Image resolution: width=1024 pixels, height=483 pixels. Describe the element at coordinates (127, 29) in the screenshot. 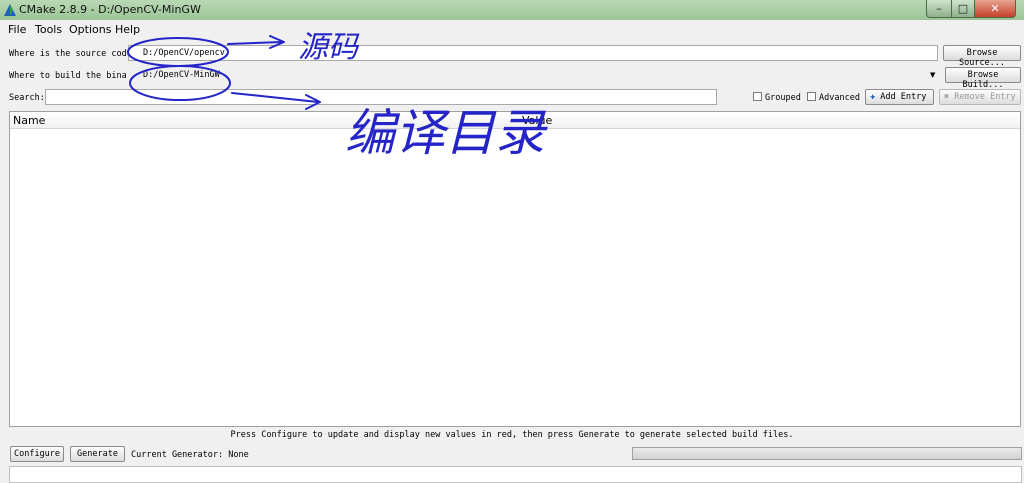

I see `menu-help: Help` at that location.